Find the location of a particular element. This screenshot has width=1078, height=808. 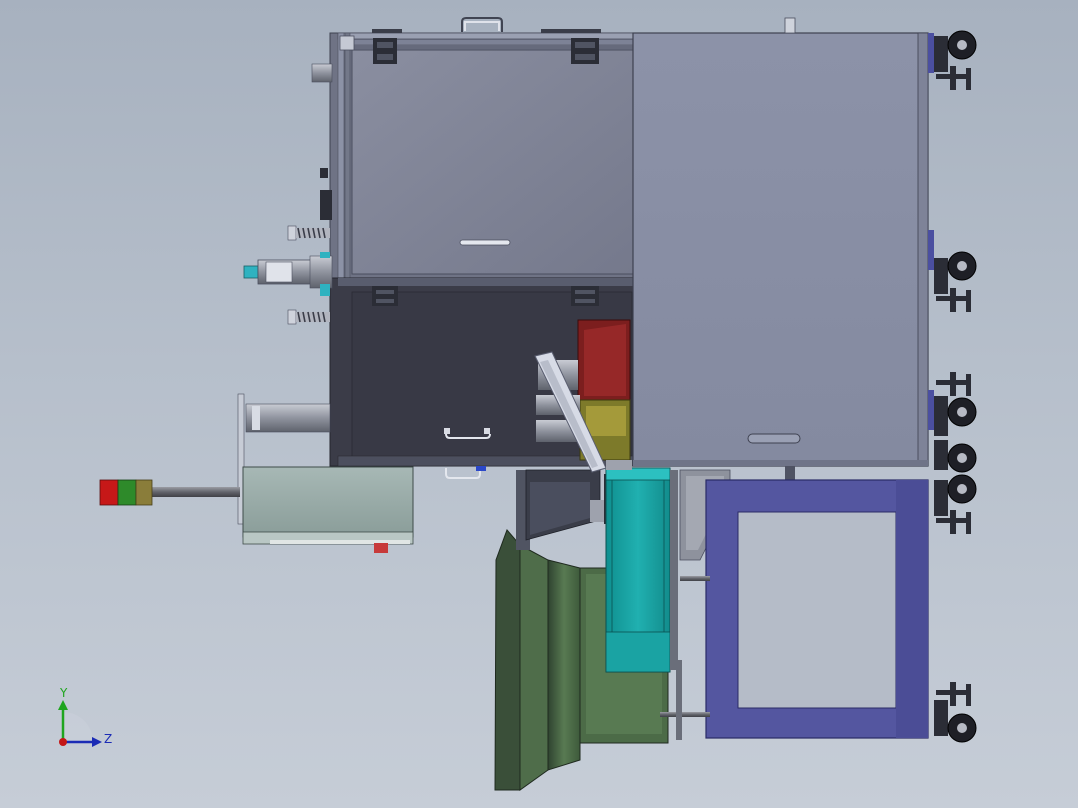

support-frame is located at coordinates (794, 604).